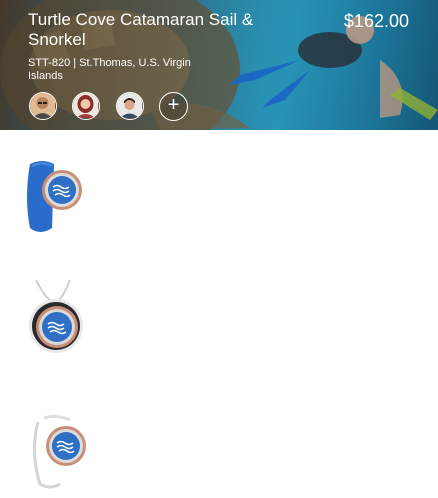 Image resolution: width=438 pixels, height=498 pixels. I want to click on excursion-price: $162.00, so click(376, 21).